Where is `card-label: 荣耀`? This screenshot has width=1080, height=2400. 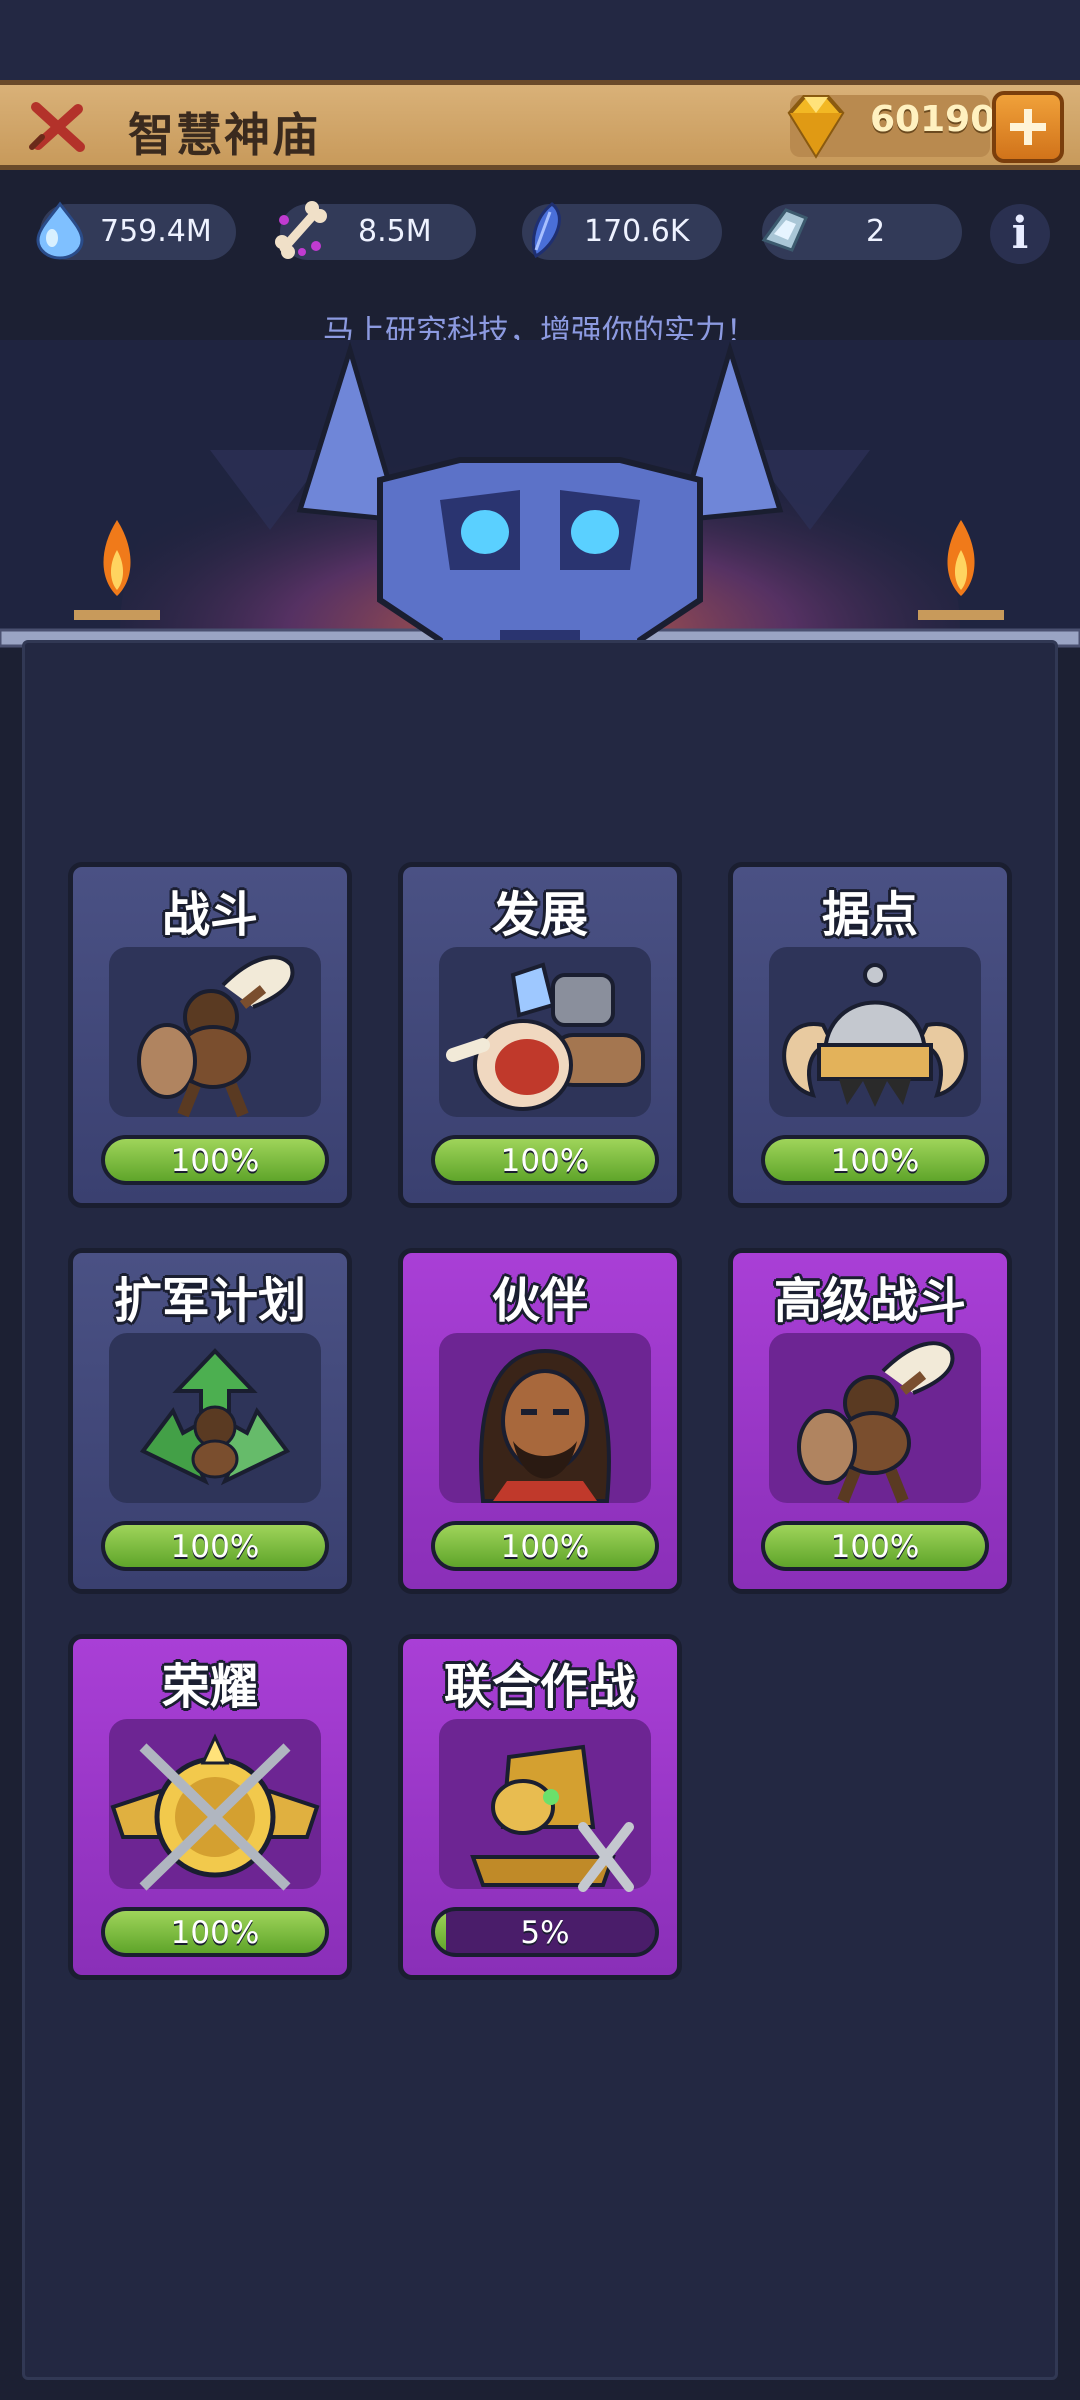 card-label: 荣耀 is located at coordinates (209, 1687).